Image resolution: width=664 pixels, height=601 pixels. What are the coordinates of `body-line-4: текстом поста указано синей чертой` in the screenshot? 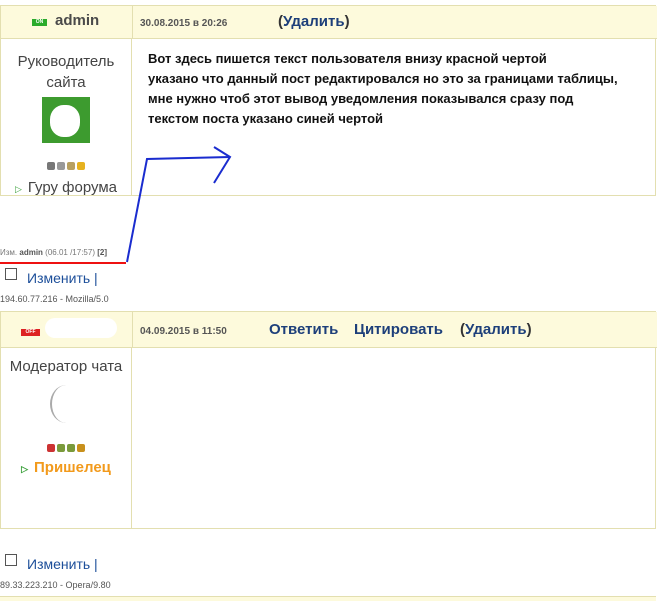 It's located at (266, 118).